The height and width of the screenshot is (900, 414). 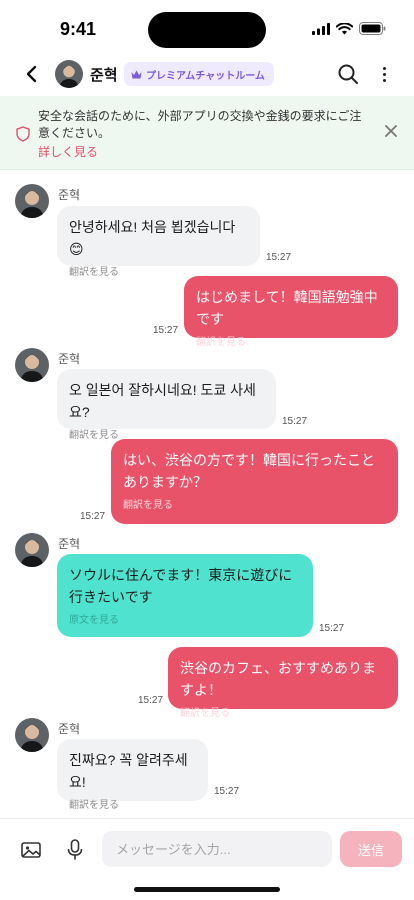 What do you see at coordinates (104, 74) in the screenshot?
I see `contact-name: 준혁` at bounding box center [104, 74].